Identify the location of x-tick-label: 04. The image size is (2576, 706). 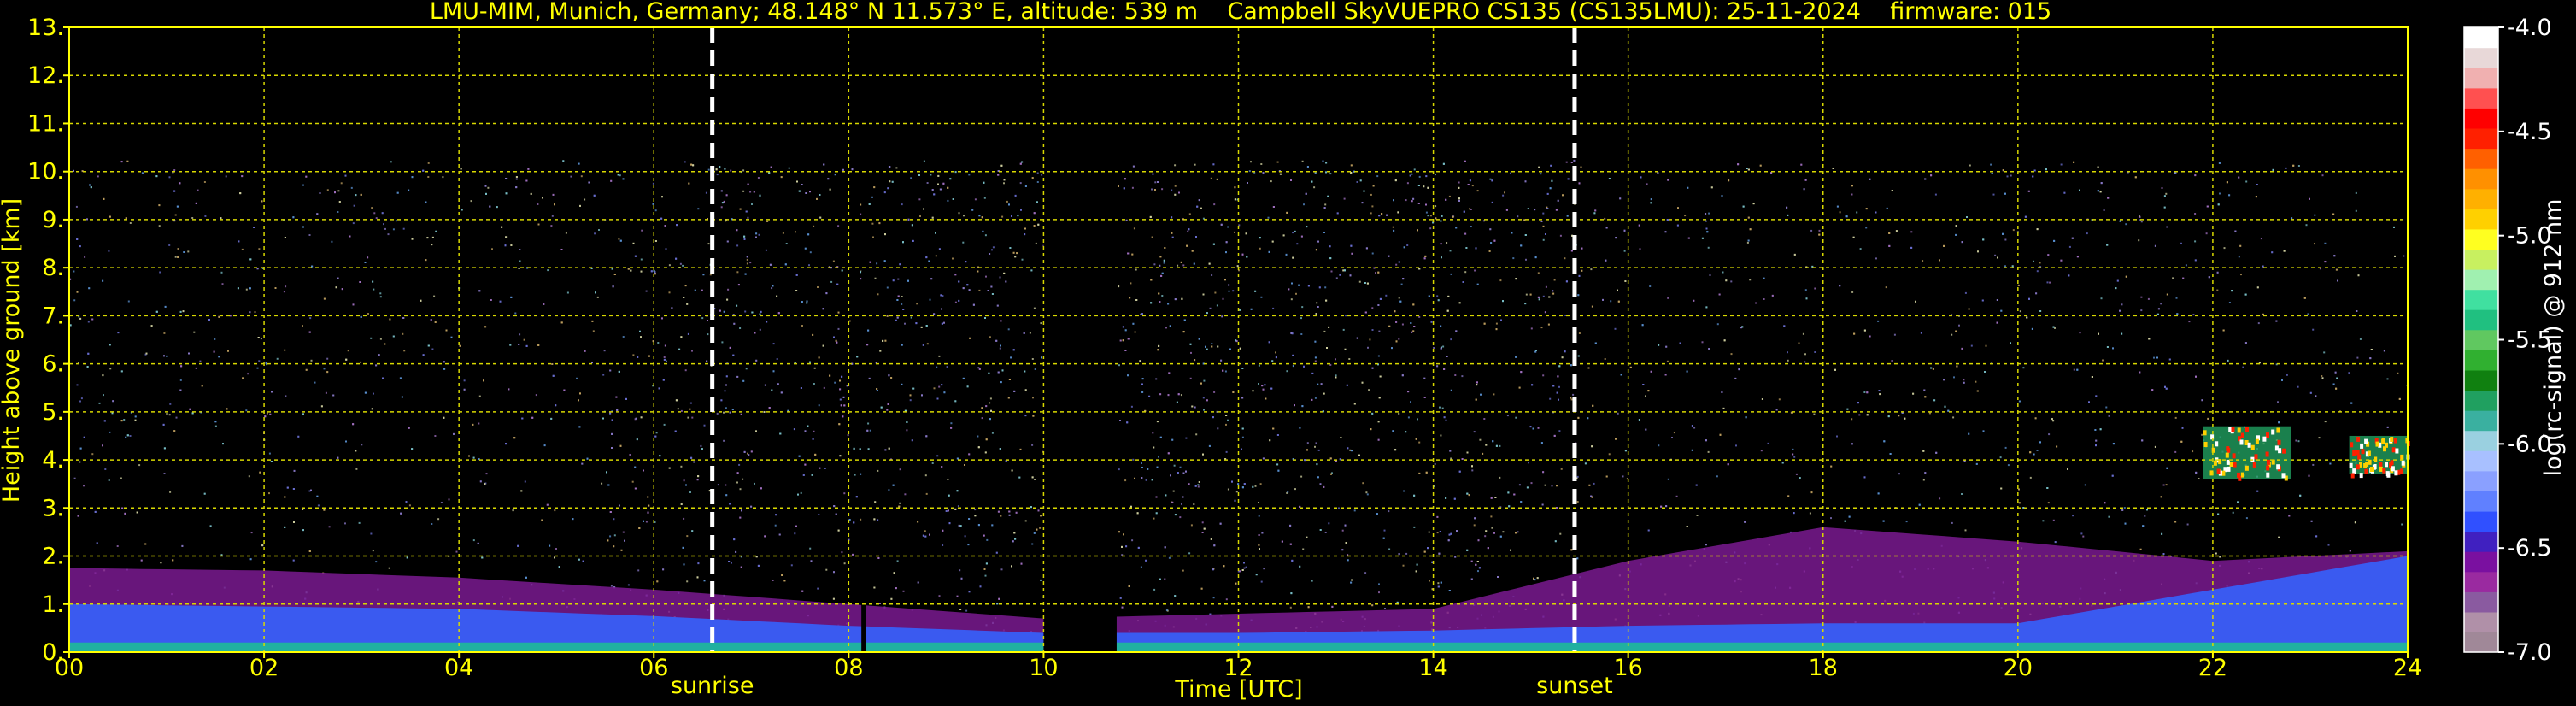
(458, 668).